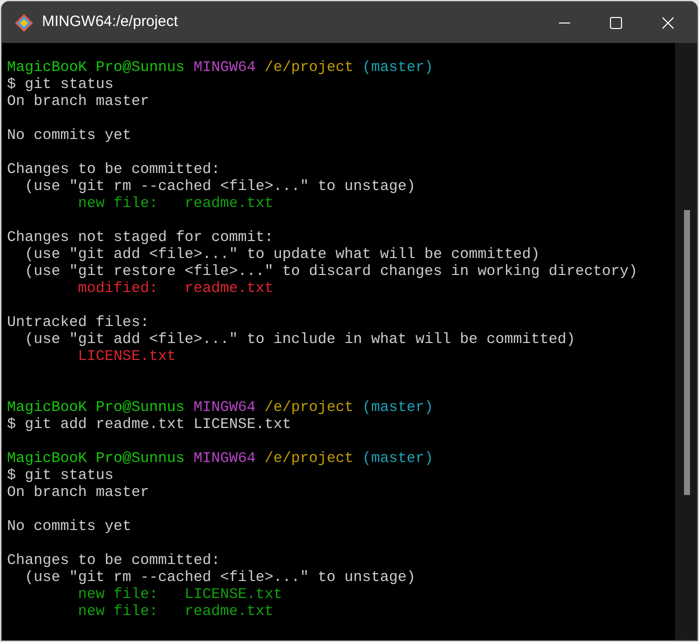  I want to click on terminal-text: new file: LICENSE.txt, so click(179, 595).